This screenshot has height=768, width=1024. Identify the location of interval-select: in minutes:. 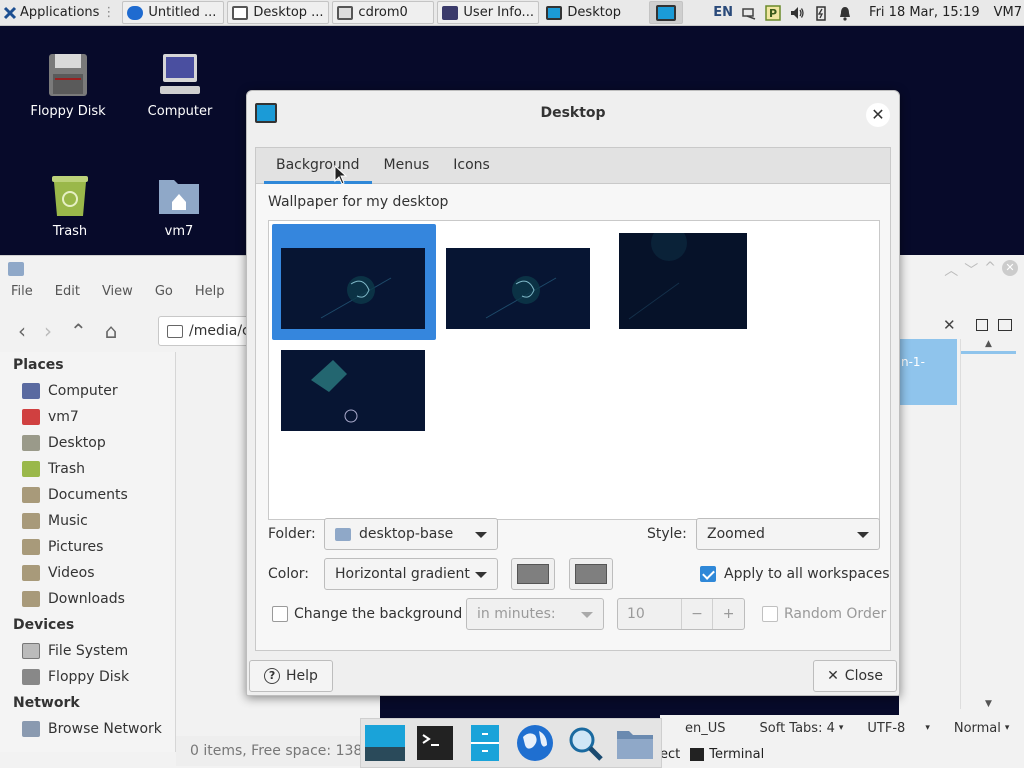
(535, 614).